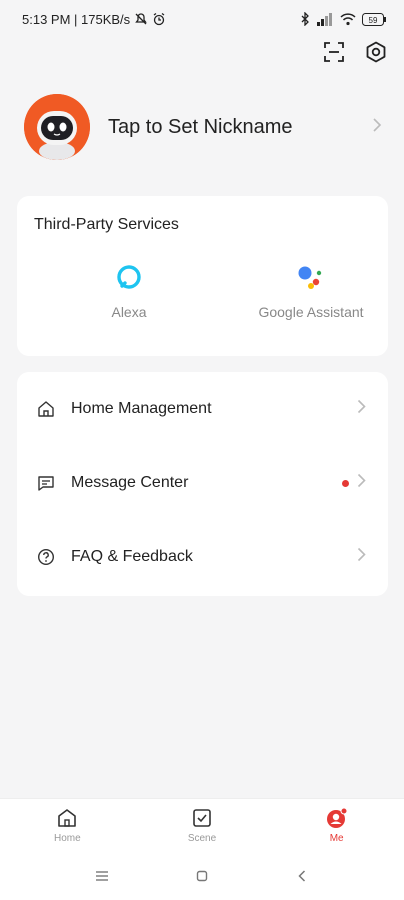  I want to click on message-icon, so click(46, 483).